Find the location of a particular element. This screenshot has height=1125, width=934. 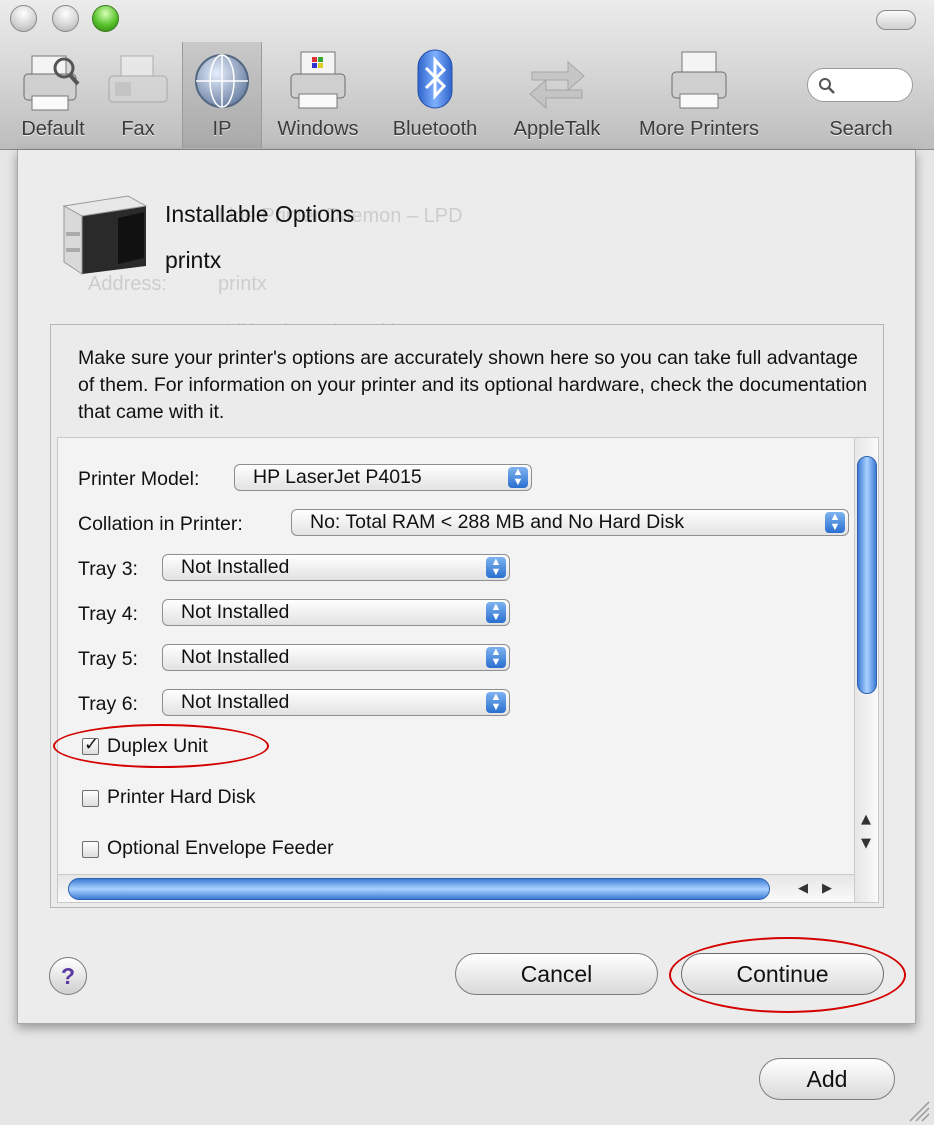

tray4-popup: Not Installed ▲ ▼ is located at coordinates (336, 612).